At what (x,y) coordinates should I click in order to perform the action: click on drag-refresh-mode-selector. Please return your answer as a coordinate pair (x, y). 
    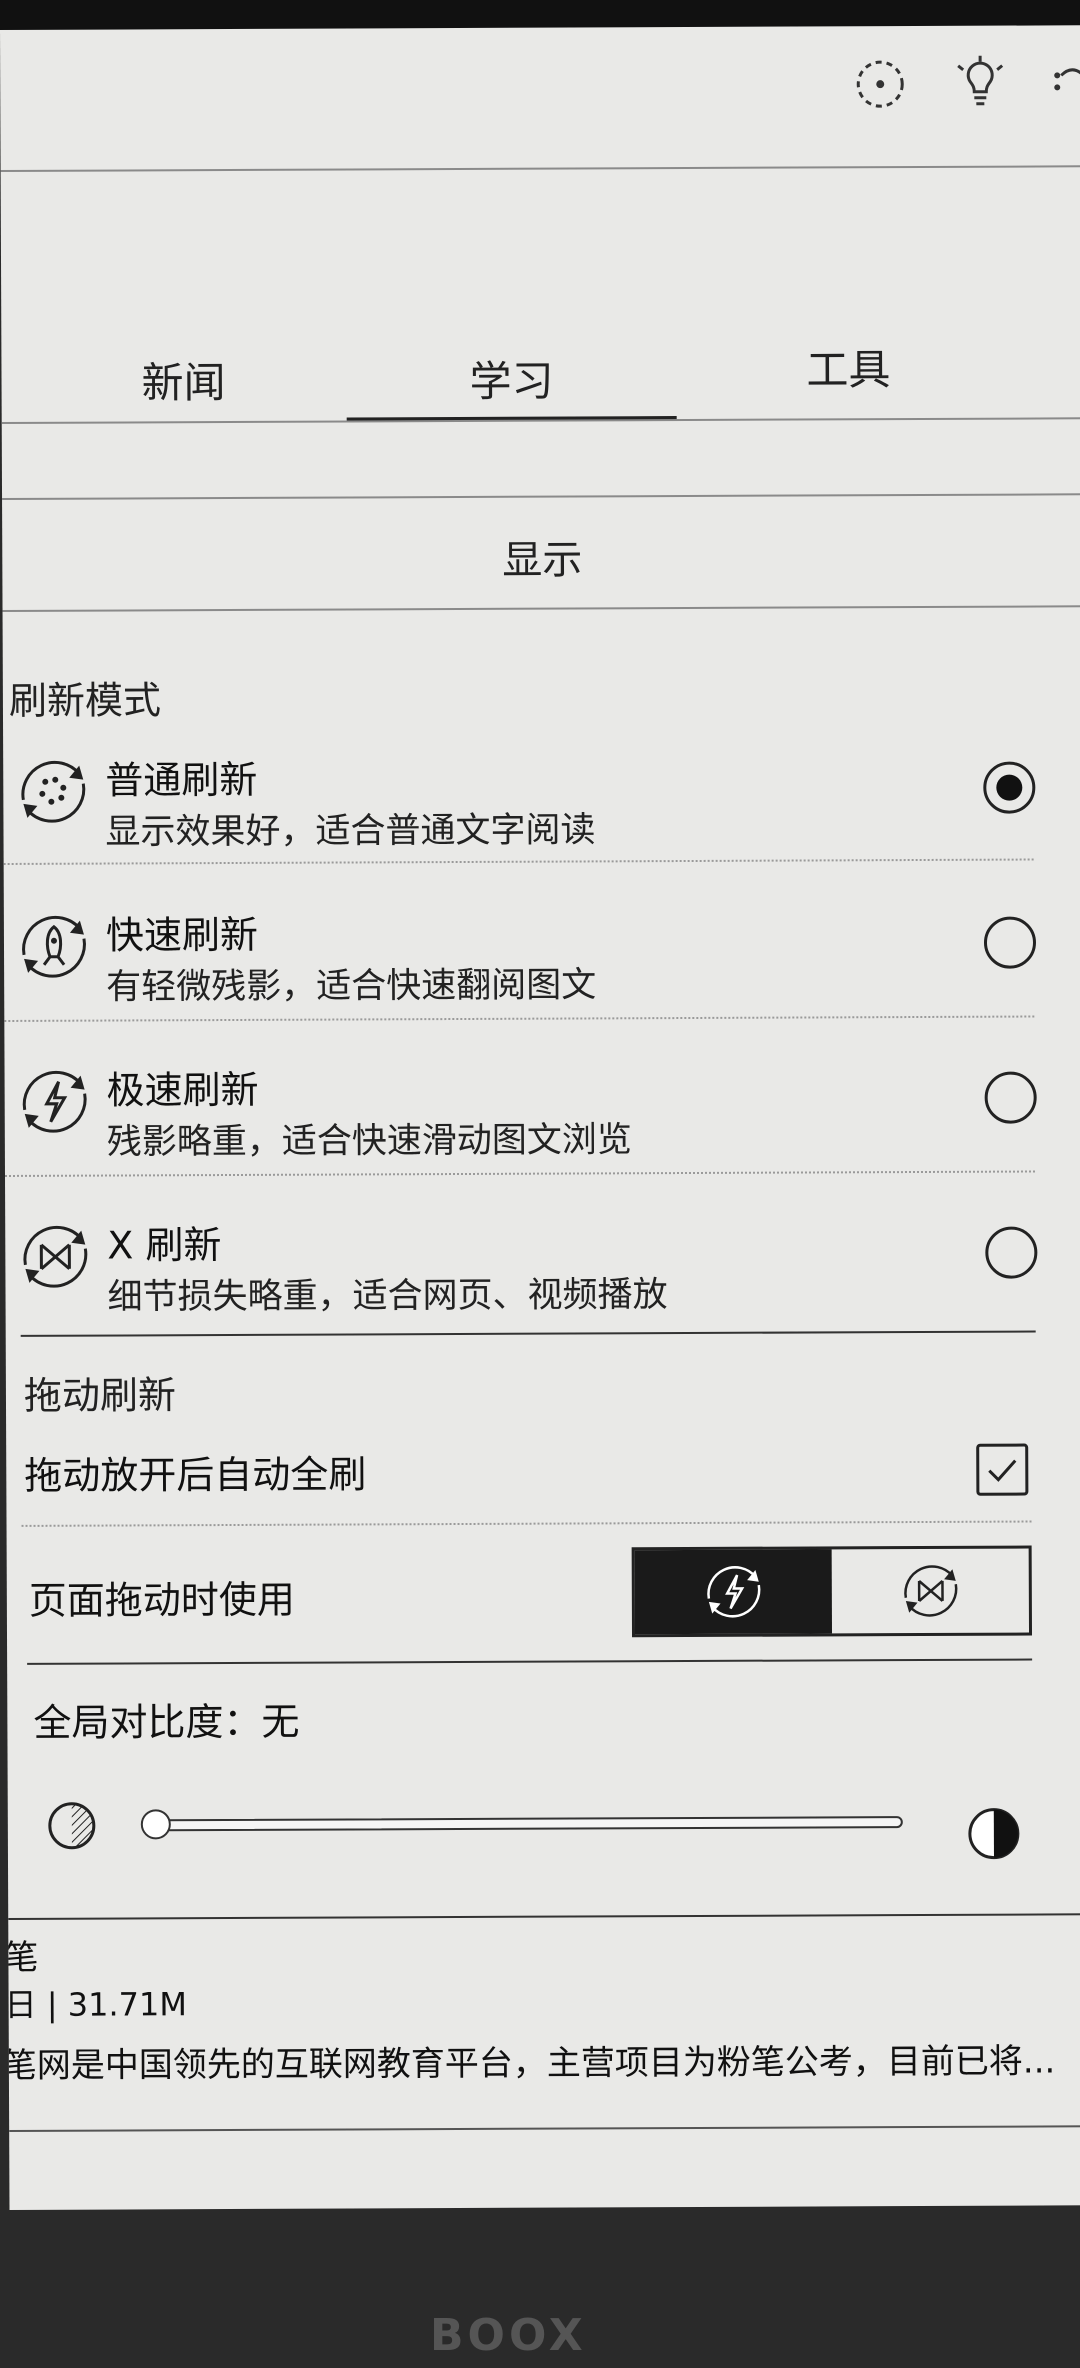
    Looking at the image, I should click on (832, 1591).